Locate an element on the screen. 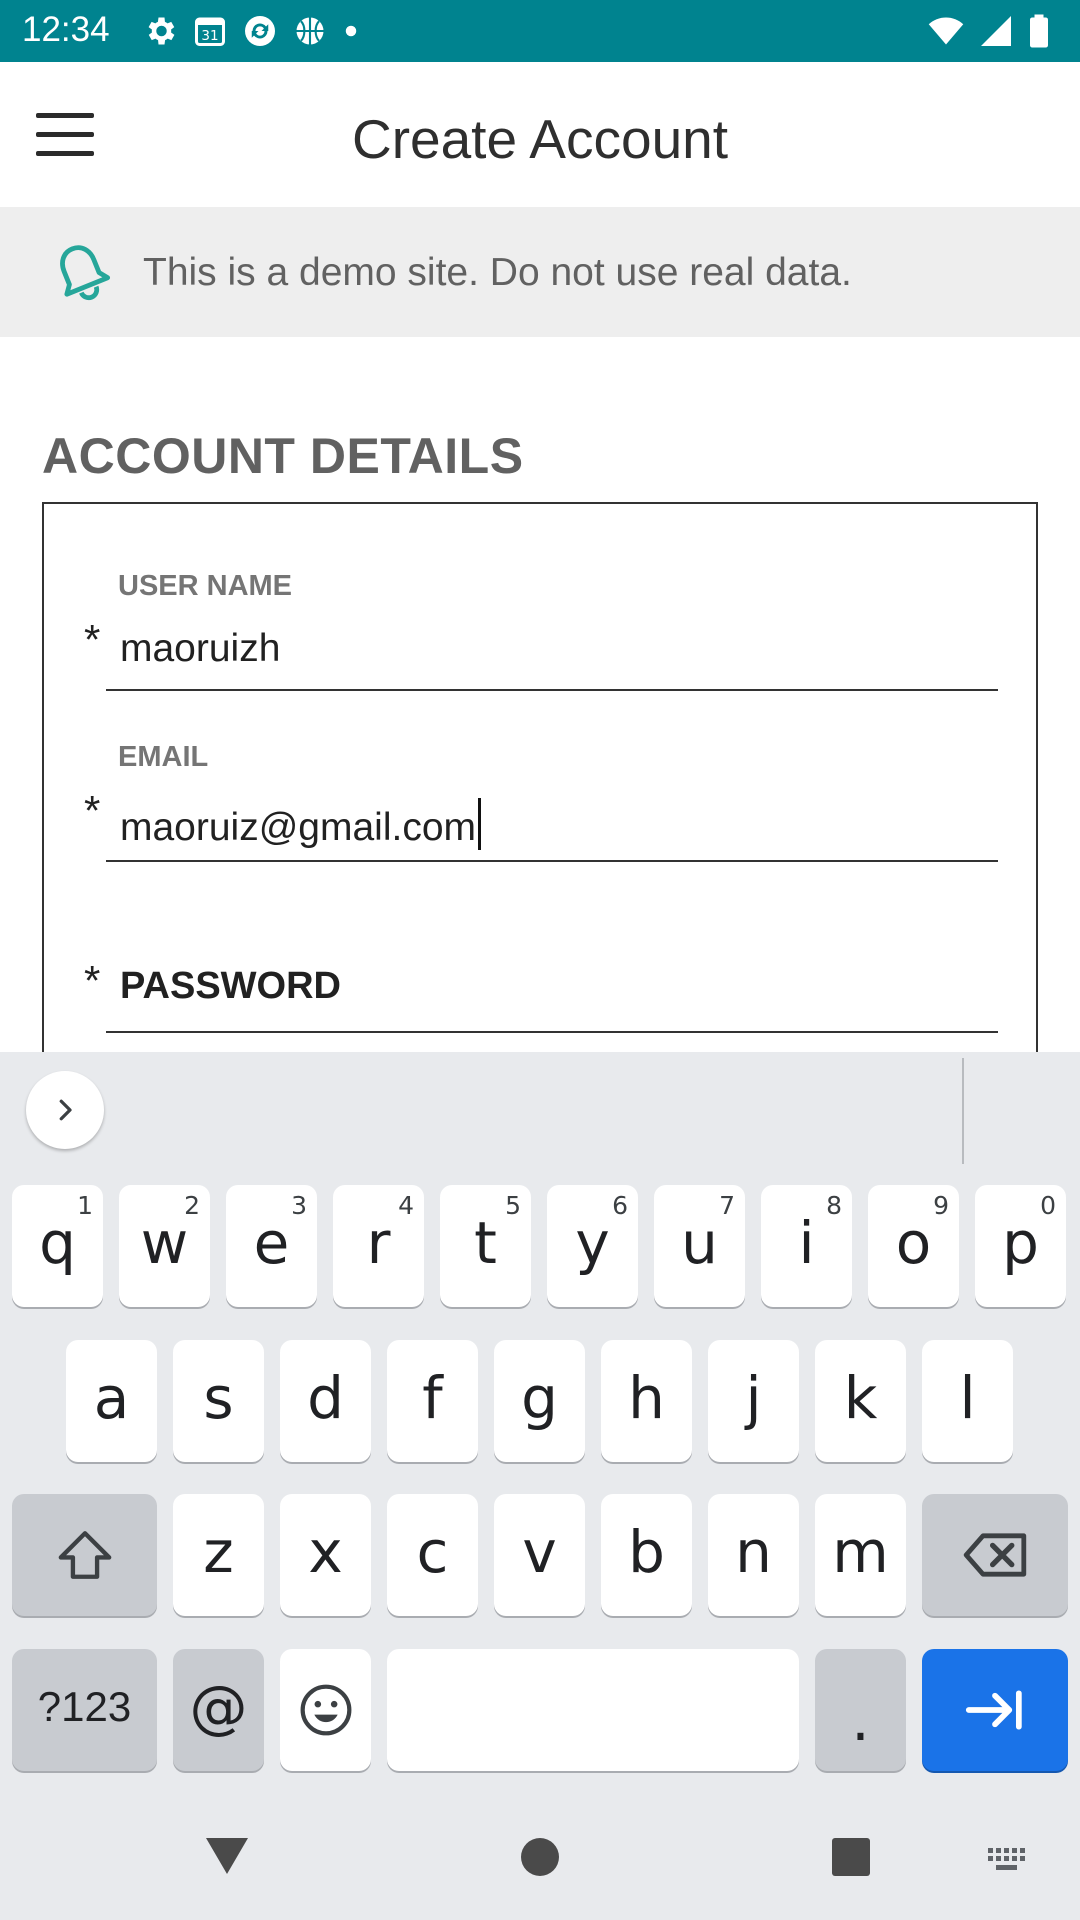 The image size is (1080, 1920). symbols-key: ?123 is located at coordinates (84, 1710).